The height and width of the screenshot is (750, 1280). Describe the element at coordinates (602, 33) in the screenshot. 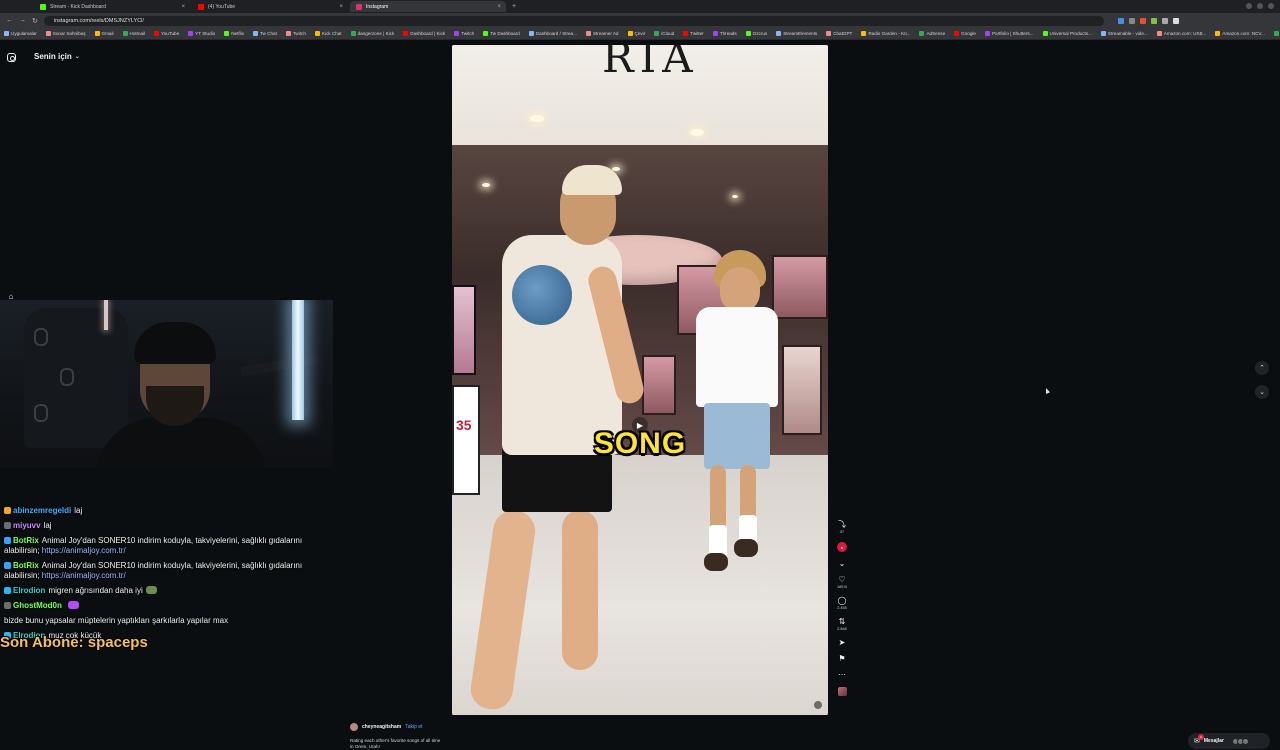

I see `bookmark-item: Streamer Ad` at that location.